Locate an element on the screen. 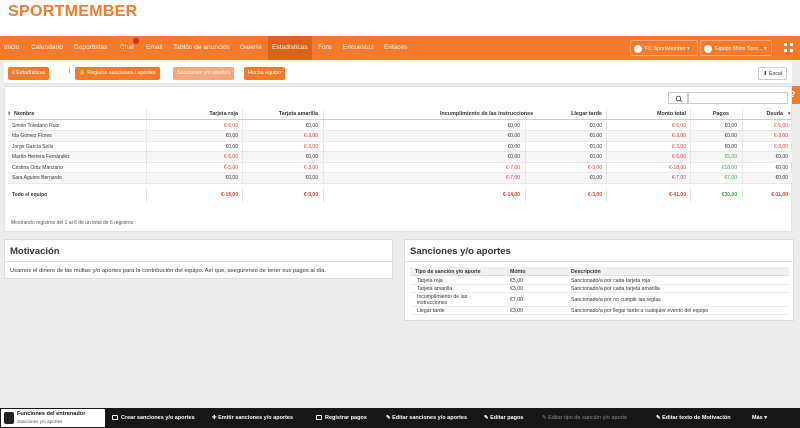  col-header-late: Llegar tarde is located at coordinates (562, 114).